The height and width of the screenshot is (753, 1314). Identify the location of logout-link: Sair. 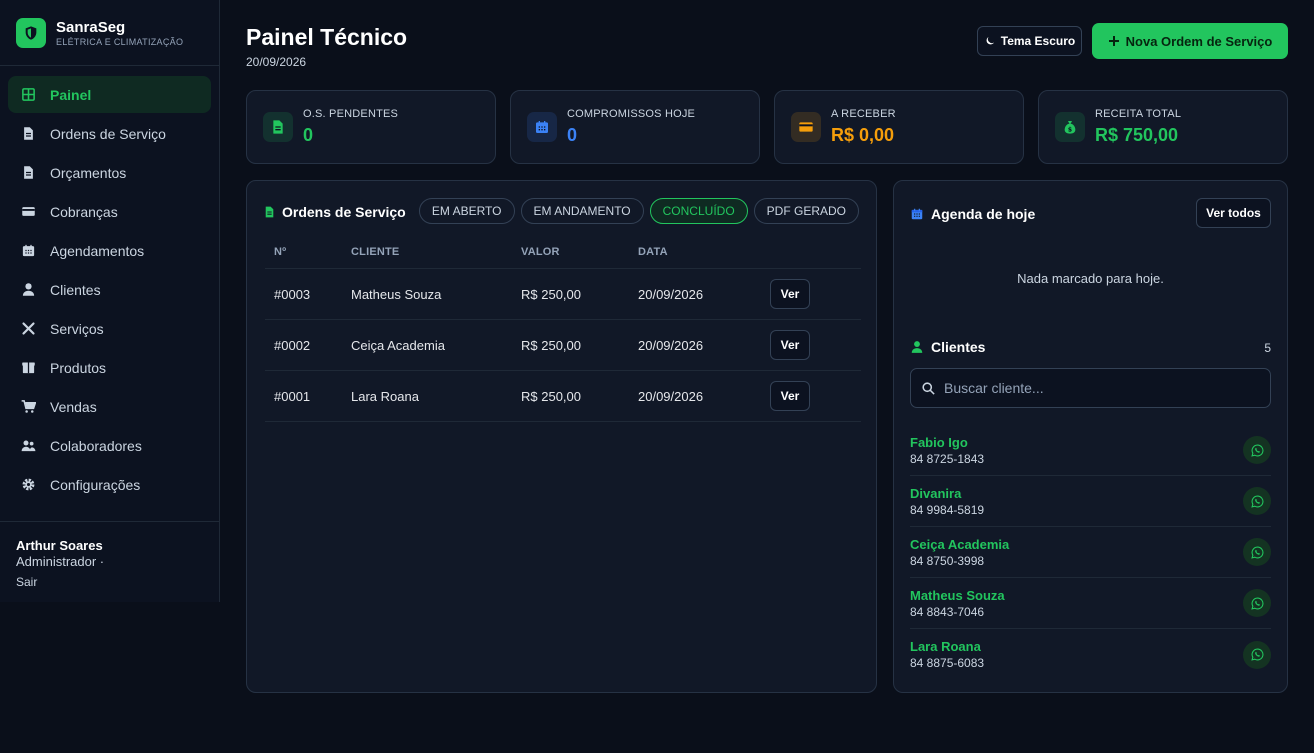
(109, 582).